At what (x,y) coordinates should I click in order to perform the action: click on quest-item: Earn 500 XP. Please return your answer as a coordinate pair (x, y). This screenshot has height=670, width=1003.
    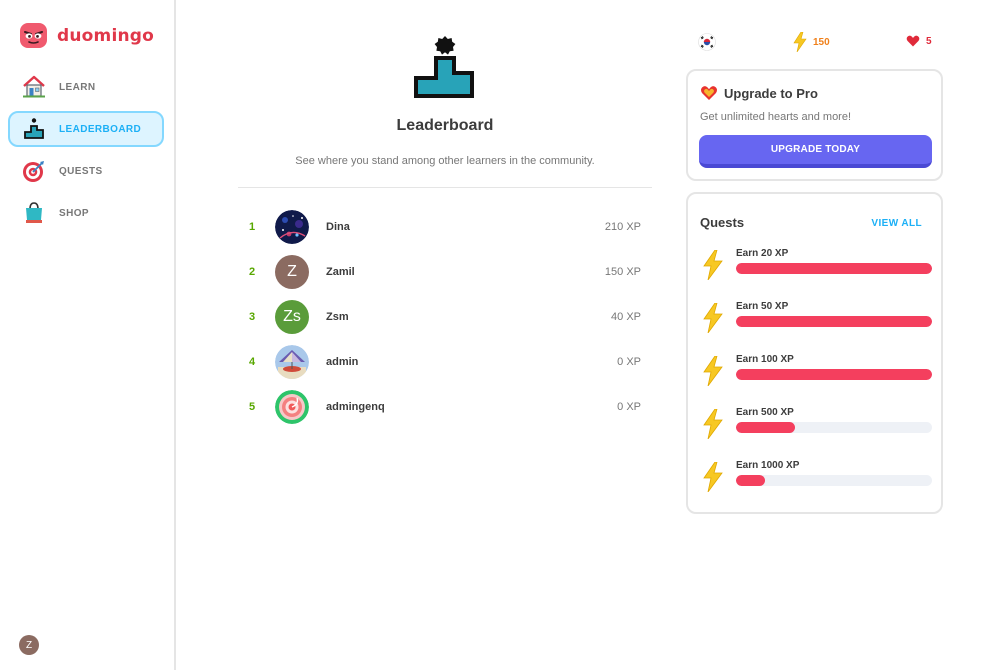
    Looking at the image, I should click on (818, 427).